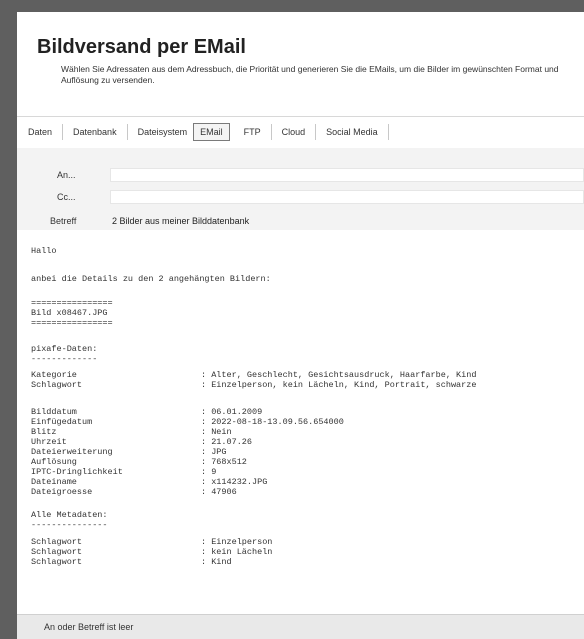 The height and width of the screenshot is (639, 584). What do you see at coordinates (54, 375) in the screenshot?
I see `detail-key: Kategorie` at bounding box center [54, 375].